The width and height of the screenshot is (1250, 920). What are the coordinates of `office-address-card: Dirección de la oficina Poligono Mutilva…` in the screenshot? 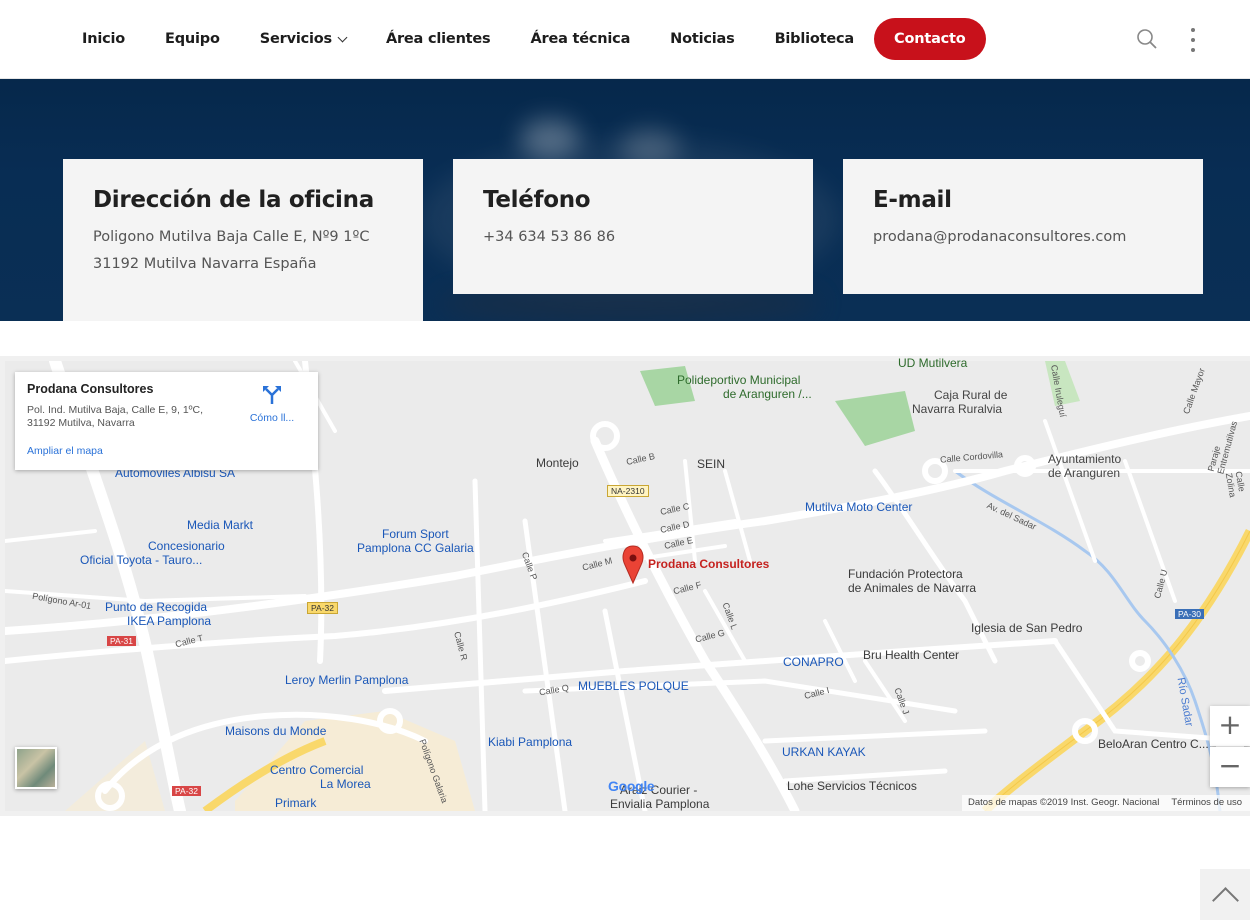 It's located at (243, 240).